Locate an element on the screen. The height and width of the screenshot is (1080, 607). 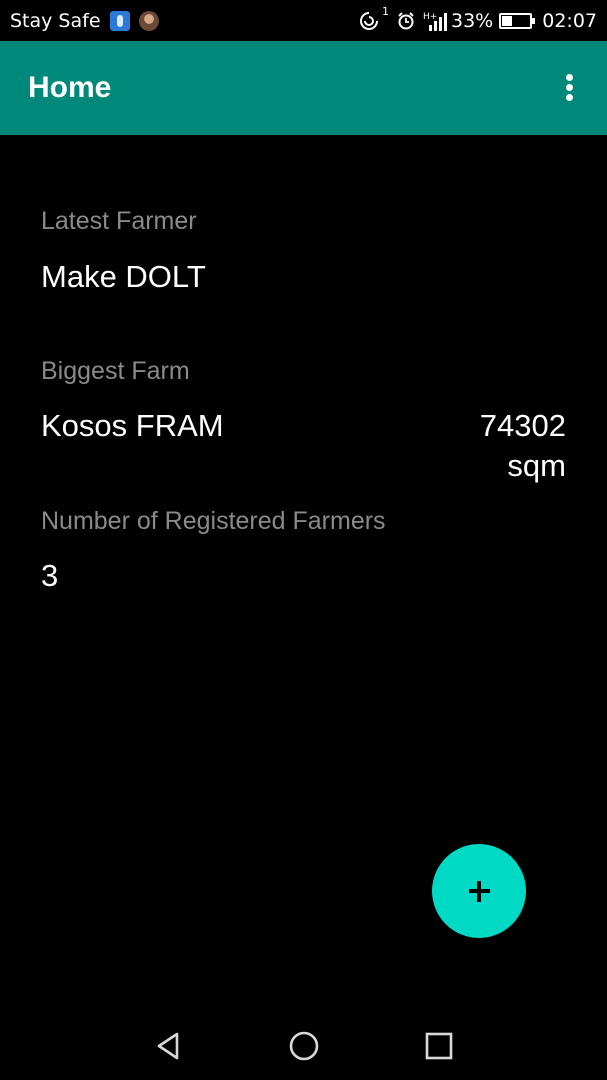
signal-icon: H+ is located at coordinates (435, 21).